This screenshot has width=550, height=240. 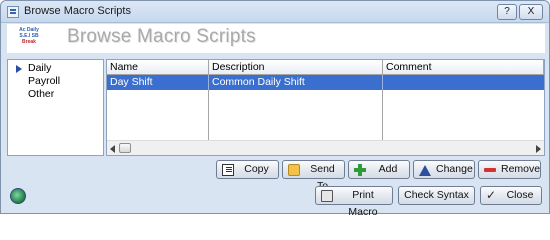 I want to click on cell-description: Common Daily Shift, so click(x=296, y=82).